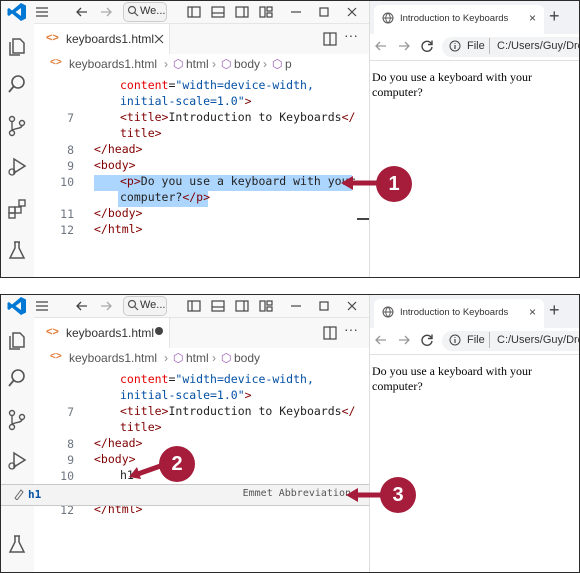  I want to click on globe-icon, so click(388, 312).